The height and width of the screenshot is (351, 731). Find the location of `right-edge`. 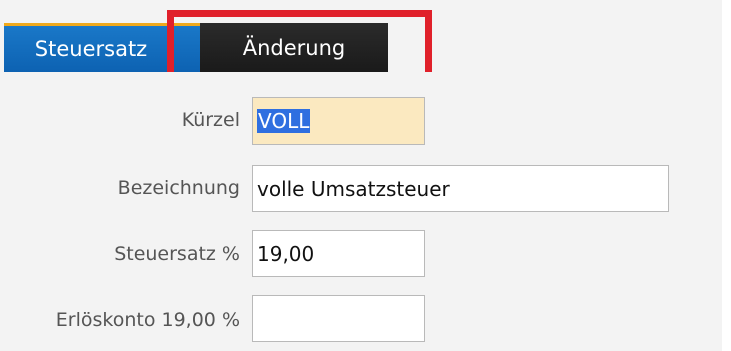

right-edge is located at coordinates (726, 175).